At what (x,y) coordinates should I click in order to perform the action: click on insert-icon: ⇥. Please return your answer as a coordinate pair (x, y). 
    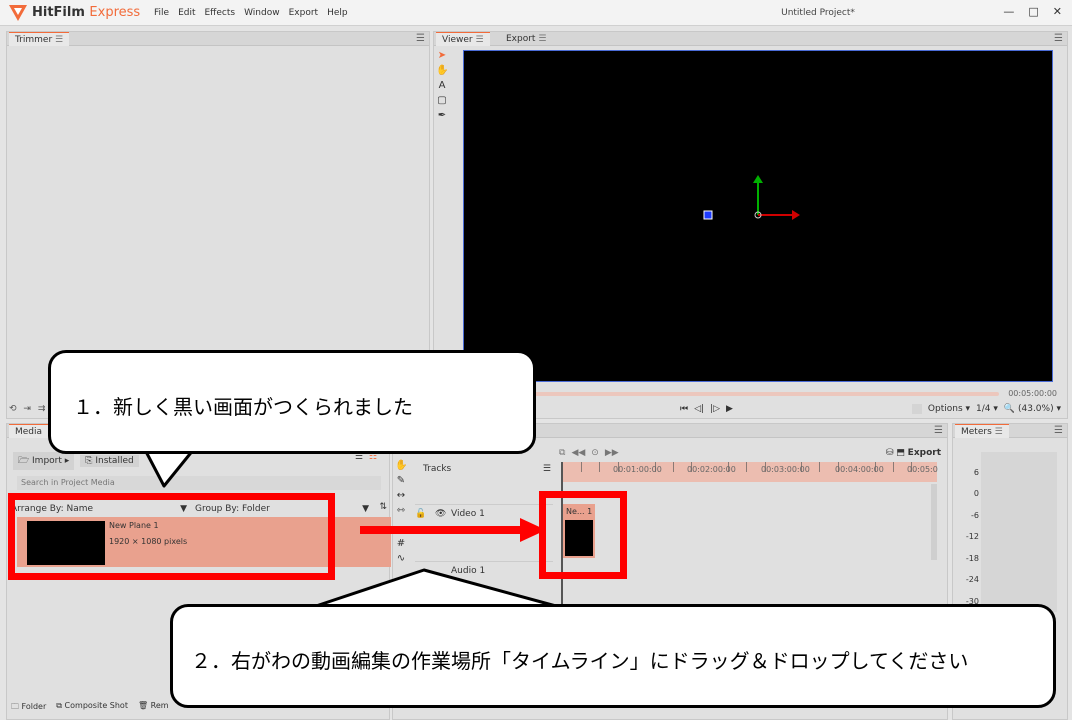
    Looking at the image, I should click on (27, 409).